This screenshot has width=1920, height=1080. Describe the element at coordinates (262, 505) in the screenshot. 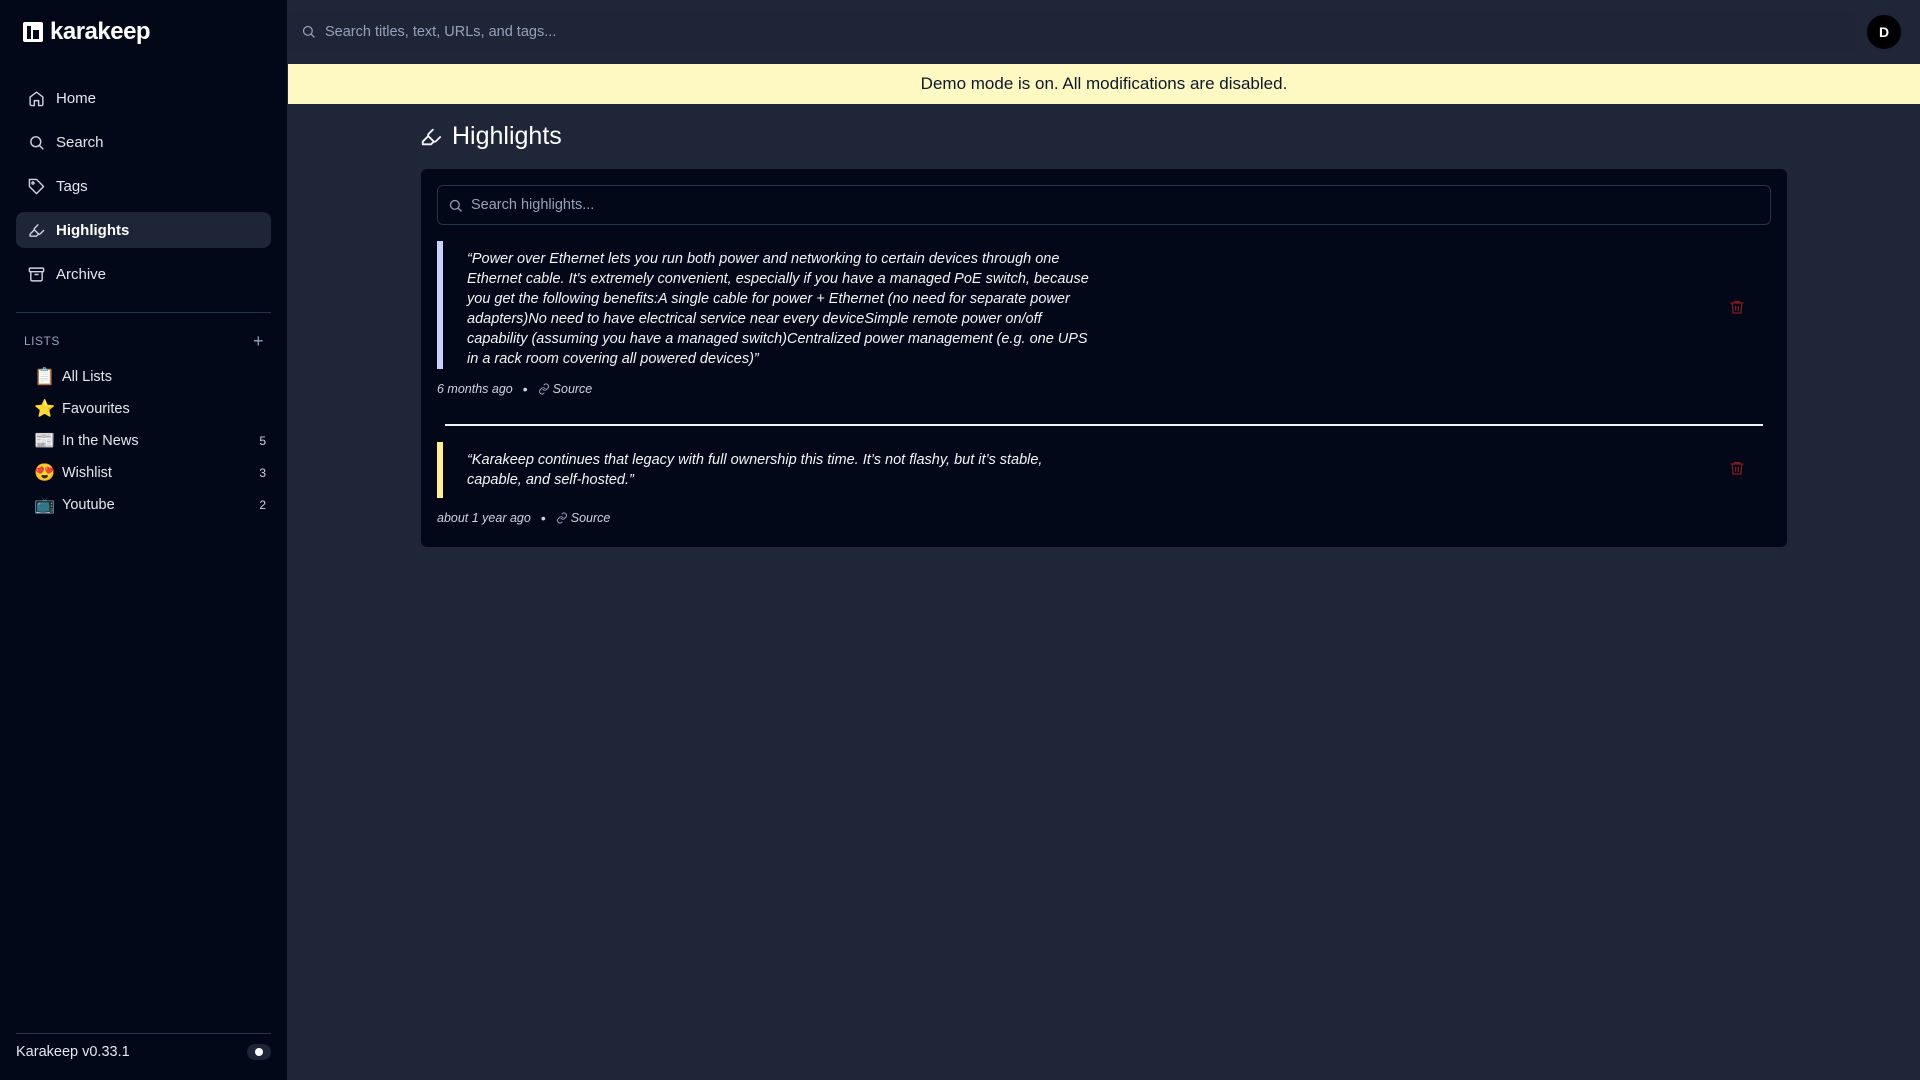

I see `list-count: 2` at that location.